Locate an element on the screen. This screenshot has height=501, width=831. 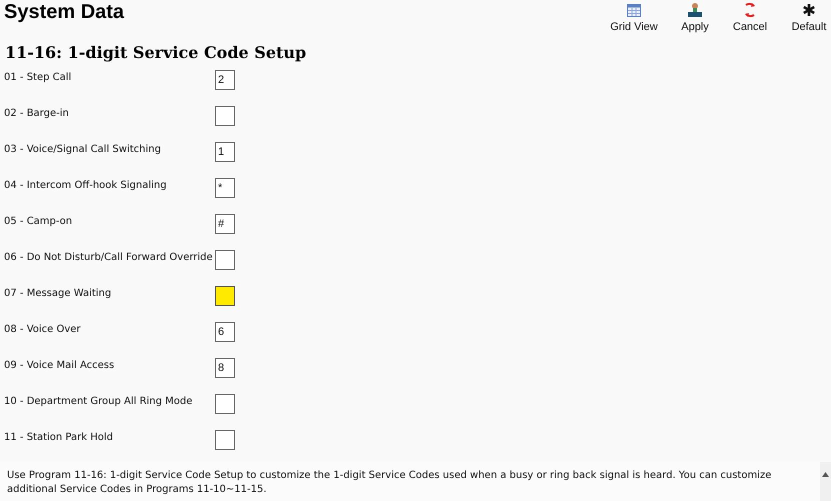
field-label: 09 - Voice Mail Access is located at coordinates (60, 365).